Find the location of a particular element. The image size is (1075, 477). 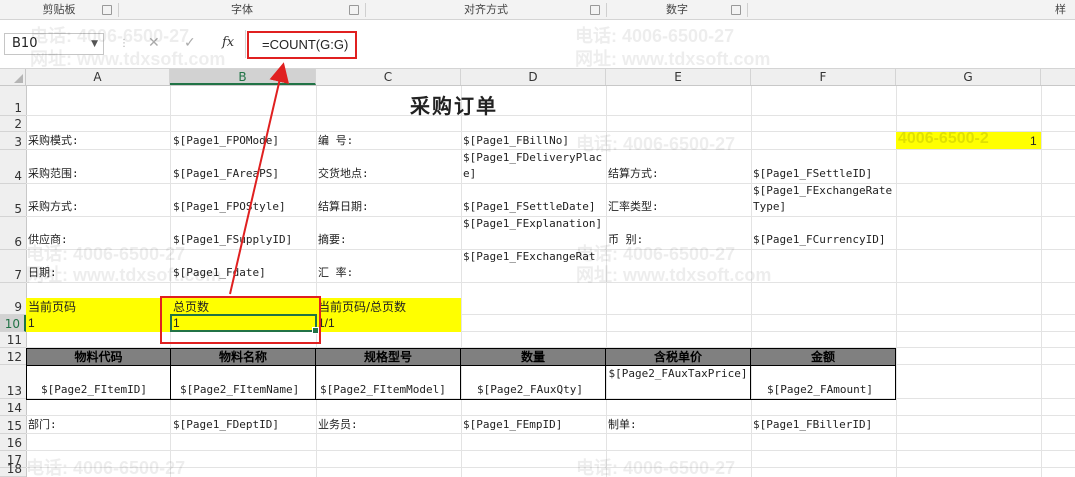

formula-text: =COUNT(G:G) is located at coordinates (305, 44).